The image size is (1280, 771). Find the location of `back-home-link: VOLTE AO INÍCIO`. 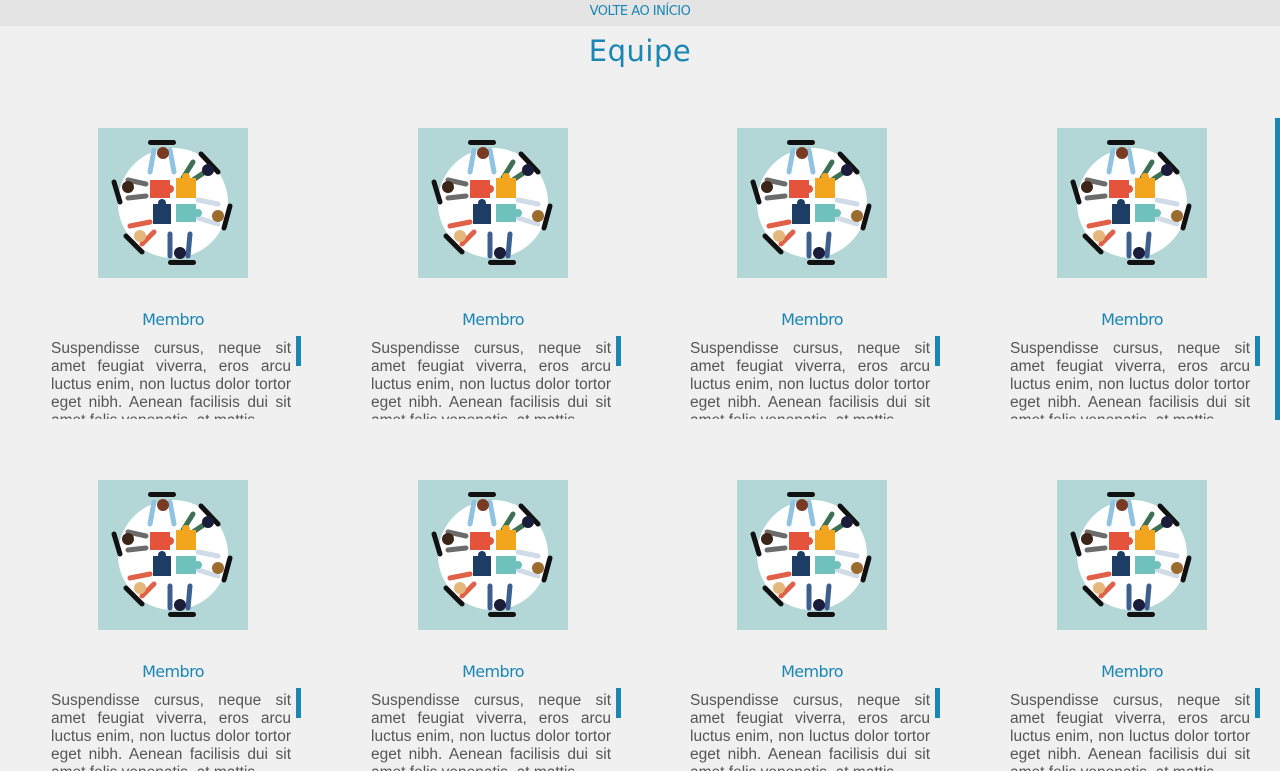

back-home-link: VOLTE AO INÍCIO is located at coordinates (640, 11).